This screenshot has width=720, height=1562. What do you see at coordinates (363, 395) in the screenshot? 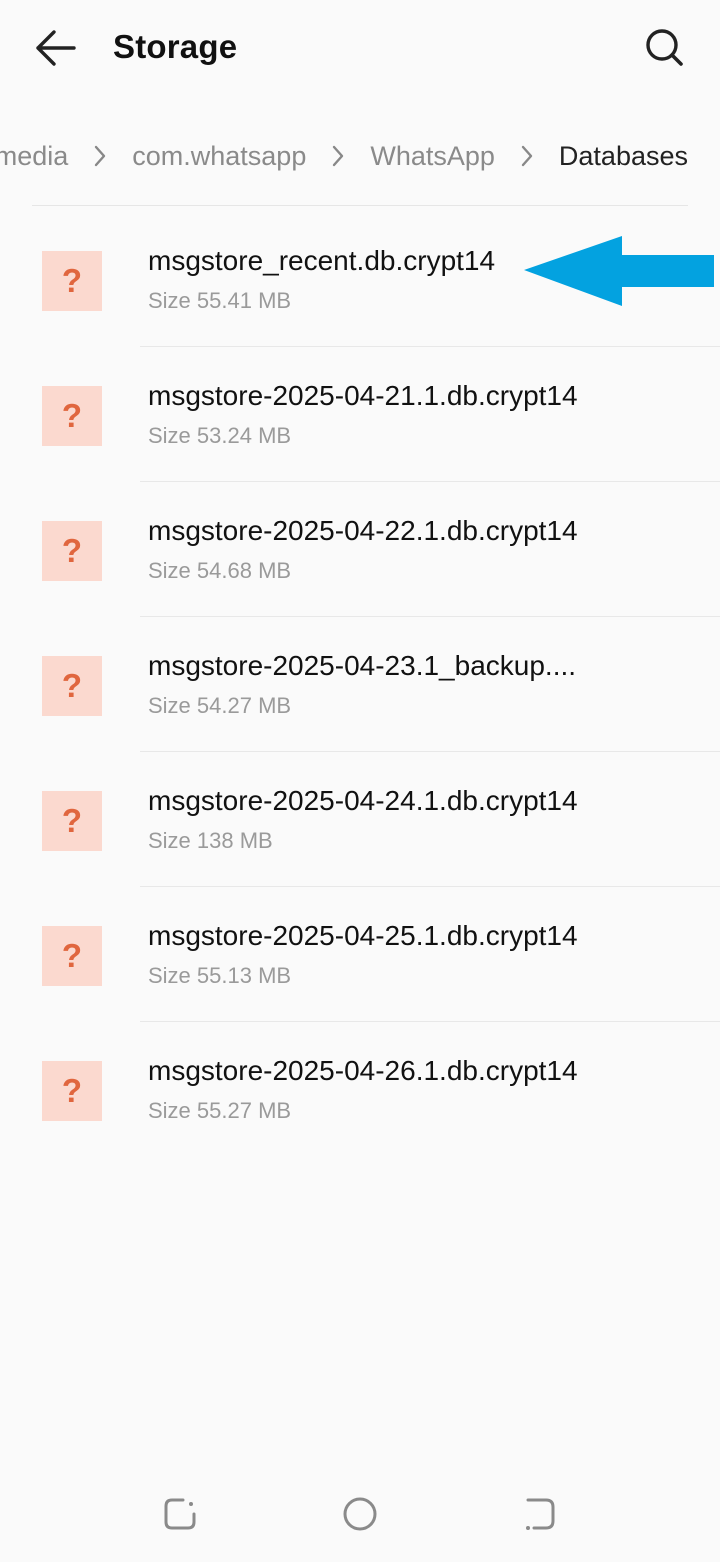
I see `file-name: msgstore-2025-04-21.1.db.crypt14` at bounding box center [363, 395].